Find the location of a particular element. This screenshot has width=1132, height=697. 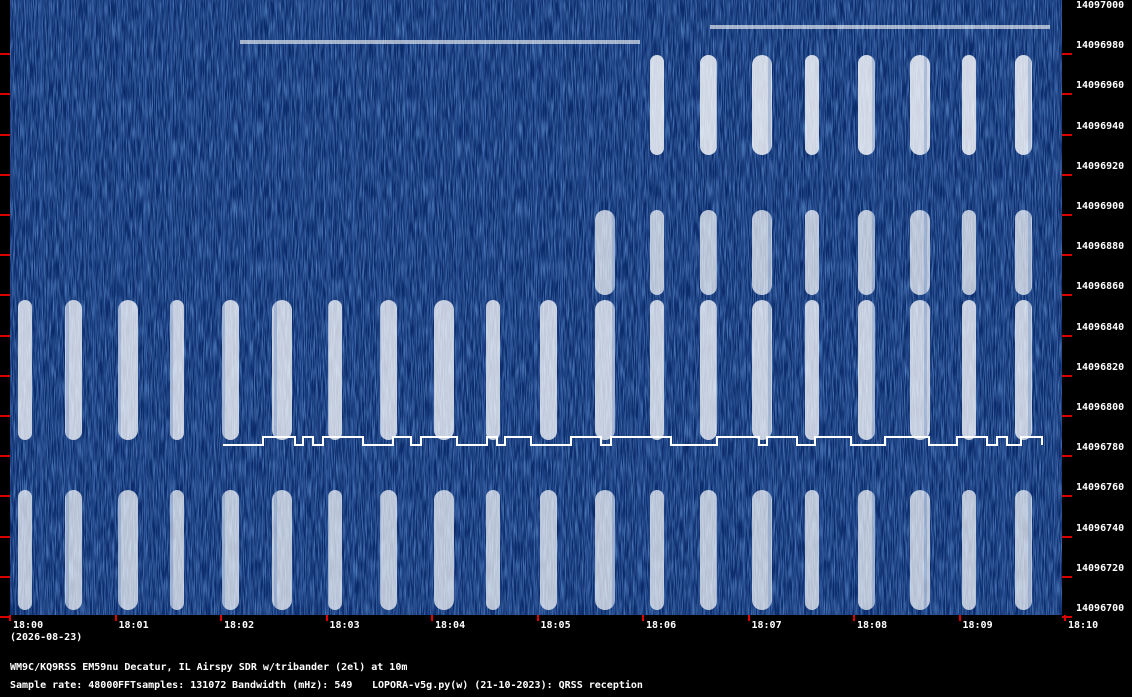

time-label: 18:08 is located at coordinates (872, 625).